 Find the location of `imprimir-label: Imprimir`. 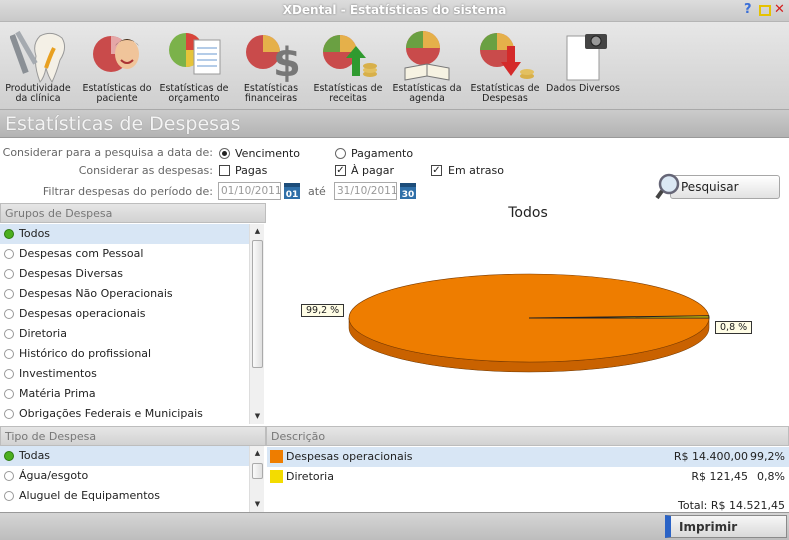

imprimir-label: Imprimir is located at coordinates (708, 527).